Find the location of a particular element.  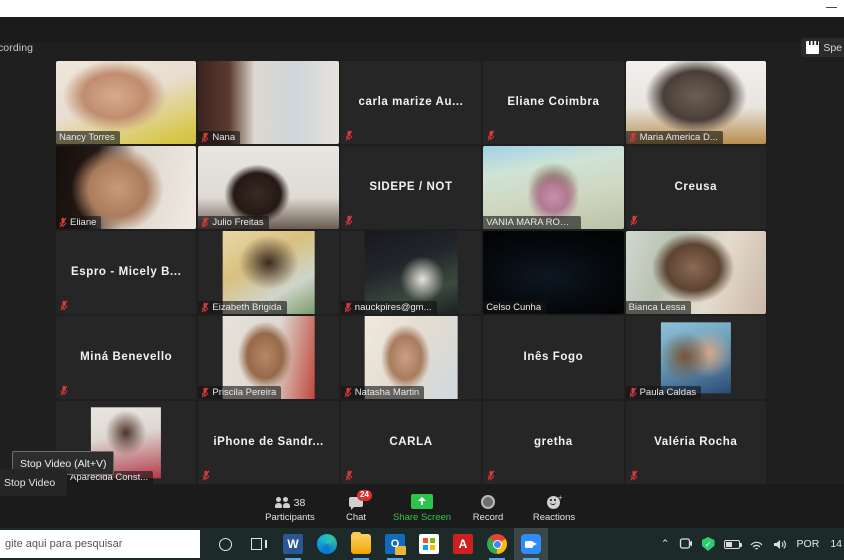

participant-tile: Priscila Pereira is located at coordinates (268, 357).